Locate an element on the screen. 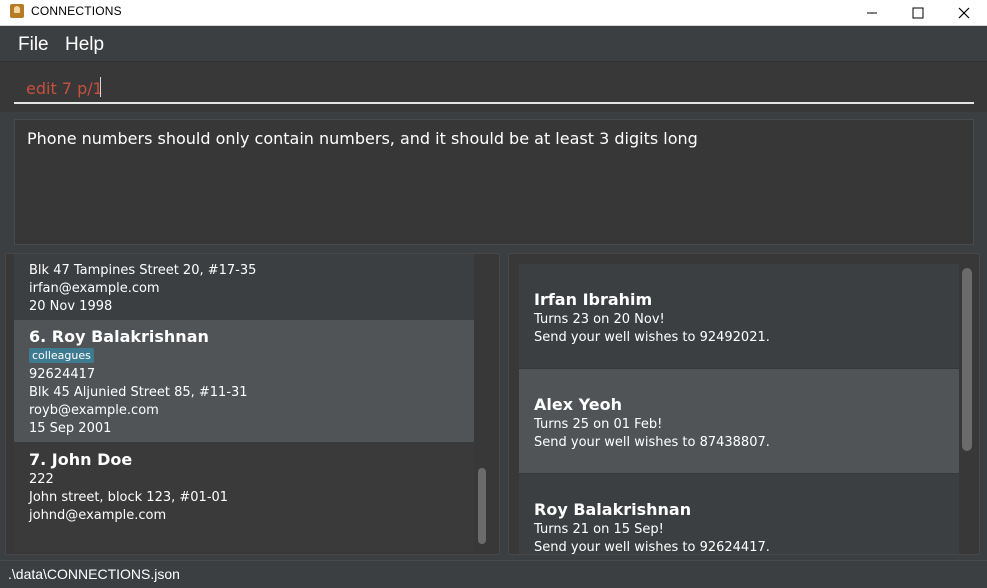 This screenshot has width=987, height=588. text-caret is located at coordinates (100, 87).